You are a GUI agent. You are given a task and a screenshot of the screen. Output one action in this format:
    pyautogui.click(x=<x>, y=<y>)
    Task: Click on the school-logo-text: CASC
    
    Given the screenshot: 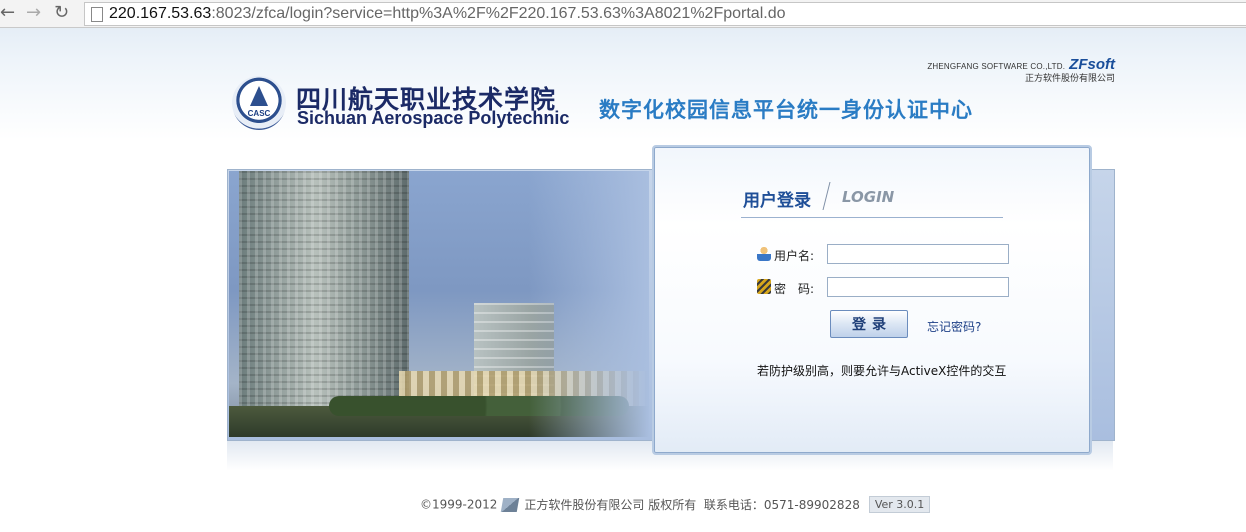 What is the action you would take?
    pyautogui.click(x=259, y=113)
    